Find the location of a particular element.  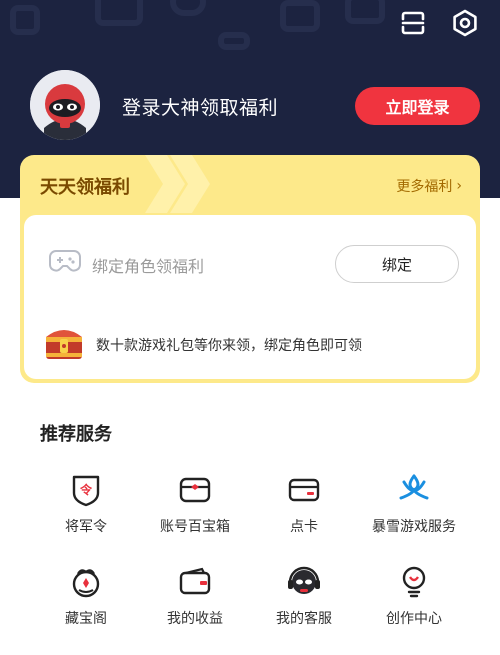

service-label: 账号百宝箱 is located at coordinates (195, 527).